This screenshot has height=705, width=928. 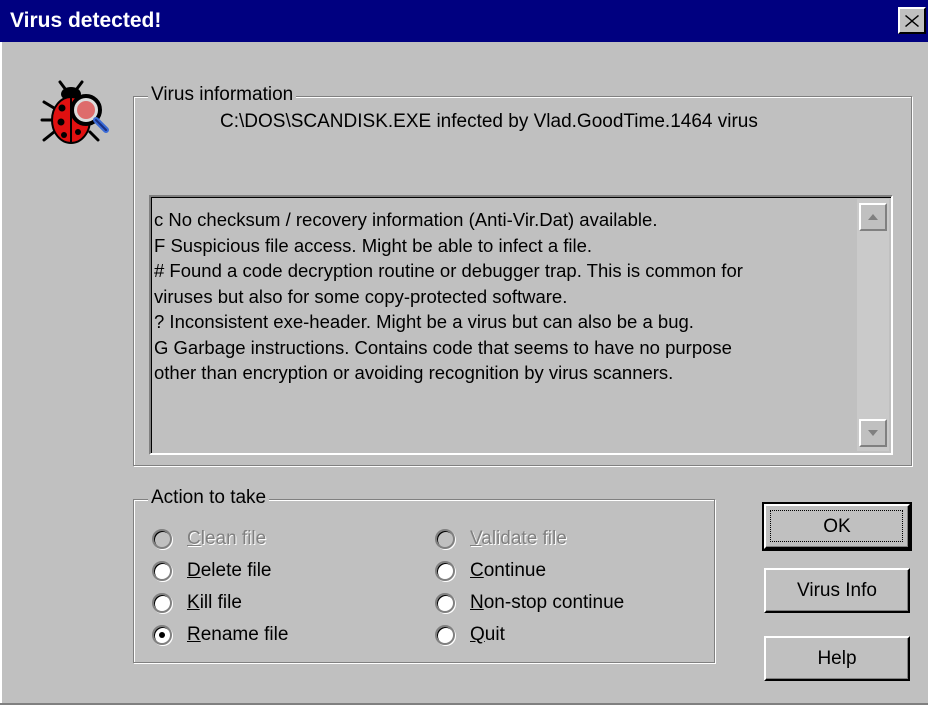 I want to click on window-title: Virus detected!, so click(x=86, y=20).